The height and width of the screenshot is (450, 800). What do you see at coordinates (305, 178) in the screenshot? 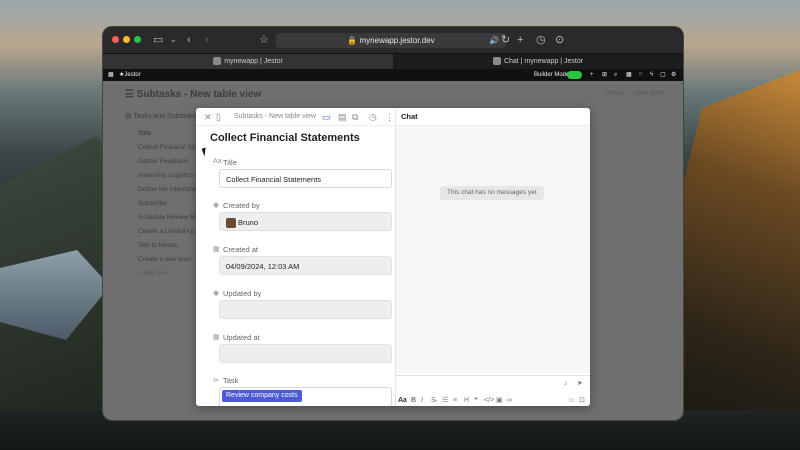
I see `title-input: Collect Financial Statements` at bounding box center [305, 178].